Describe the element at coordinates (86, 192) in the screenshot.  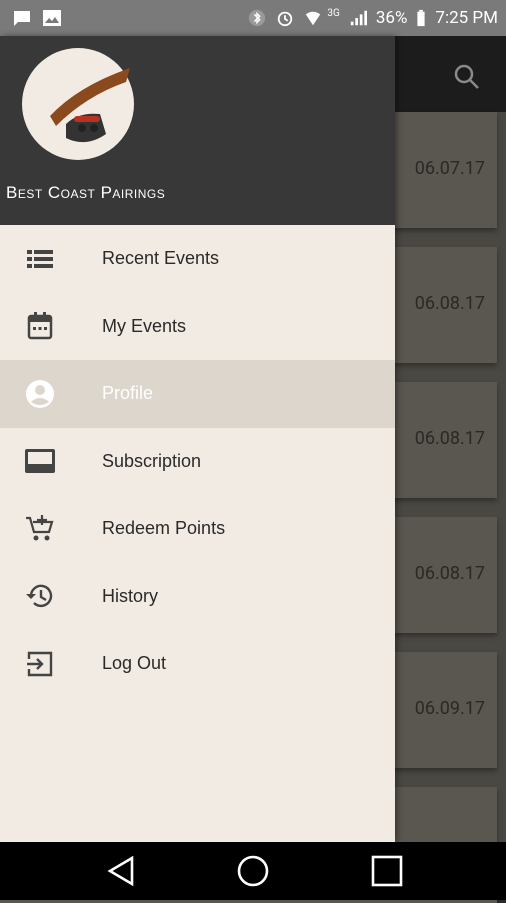
I see `app-title: Best Coast Pairings` at that location.